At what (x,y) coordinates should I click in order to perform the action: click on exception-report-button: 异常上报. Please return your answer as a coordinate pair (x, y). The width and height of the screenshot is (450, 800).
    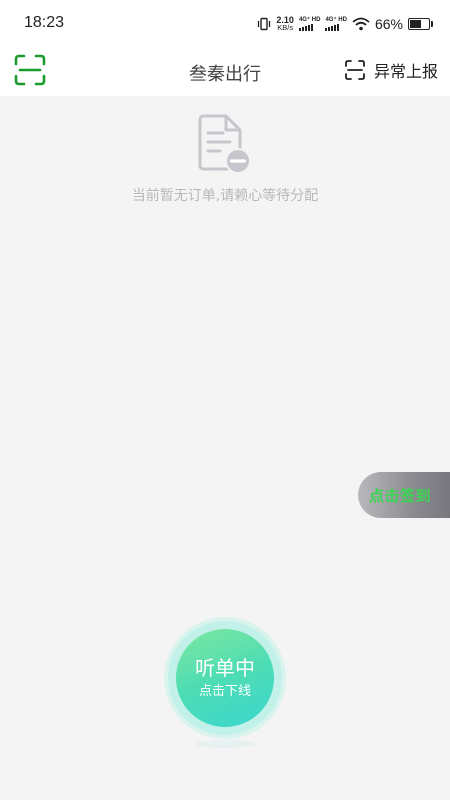
    Looking at the image, I should click on (391, 70).